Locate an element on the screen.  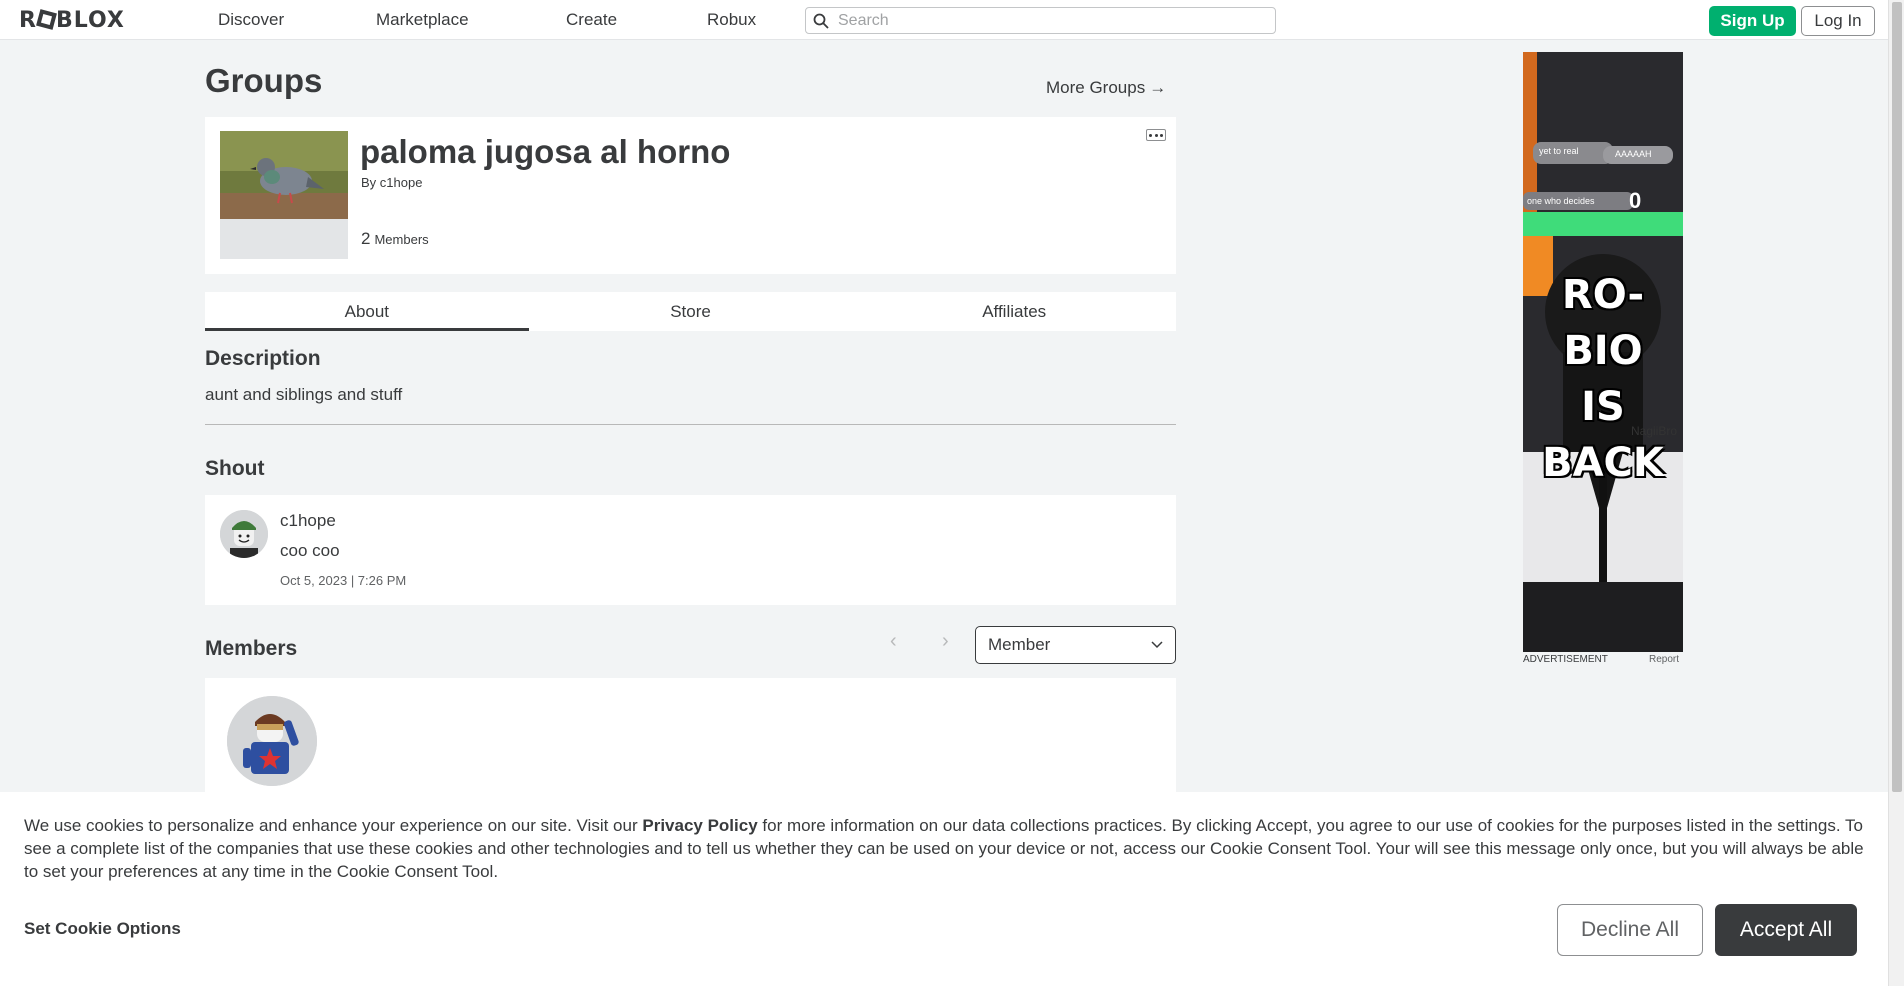
page-scrollbar is located at coordinates (1896, 493).